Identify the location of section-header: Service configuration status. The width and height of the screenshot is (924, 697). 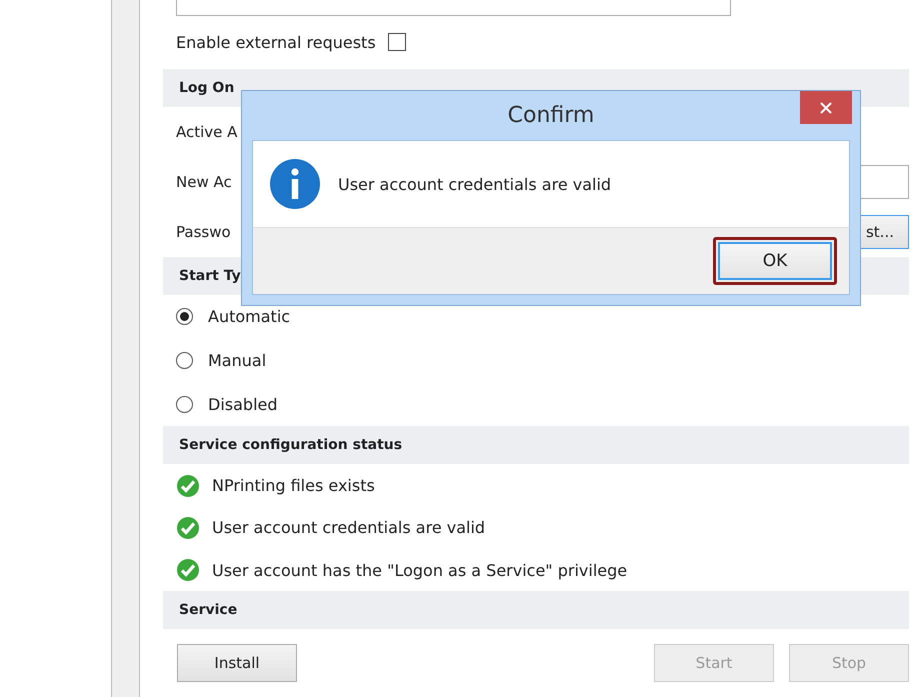
(536, 445).